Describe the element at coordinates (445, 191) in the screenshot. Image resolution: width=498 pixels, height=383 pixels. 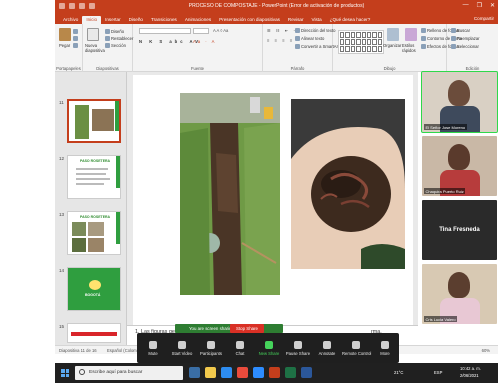
I see `participant-name: Chaquira Puerto Ruiz` at that location.